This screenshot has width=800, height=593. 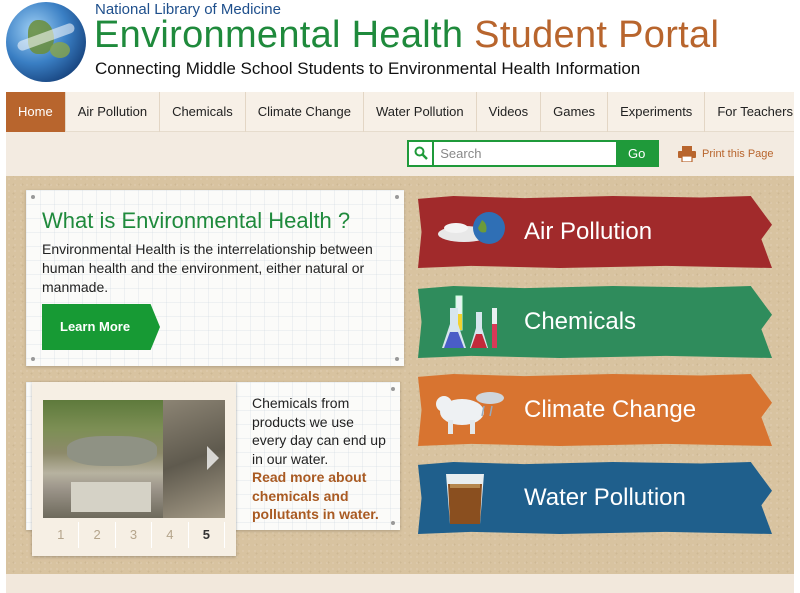 I want to click on search-go-button: Go, so click(x=636, y=153).